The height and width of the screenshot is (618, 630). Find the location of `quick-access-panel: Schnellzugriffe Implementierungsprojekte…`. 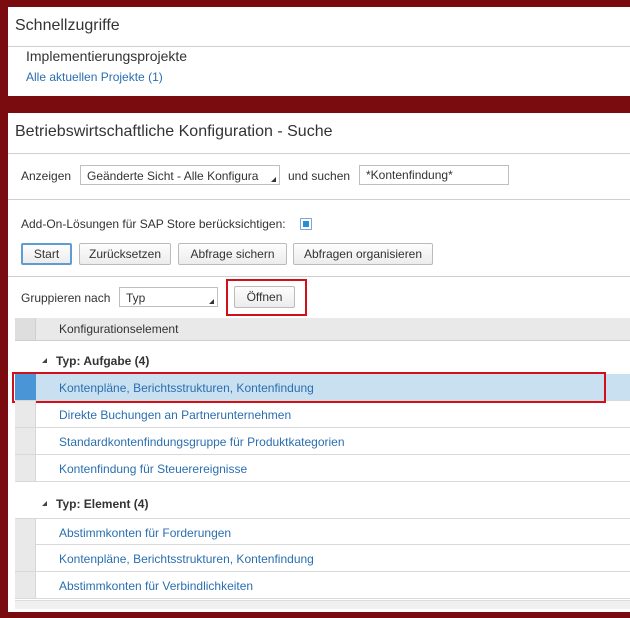

quick-access-panel: Schnellzugriffe Implementierungsprojekte… is located at coordinates (319, 51).